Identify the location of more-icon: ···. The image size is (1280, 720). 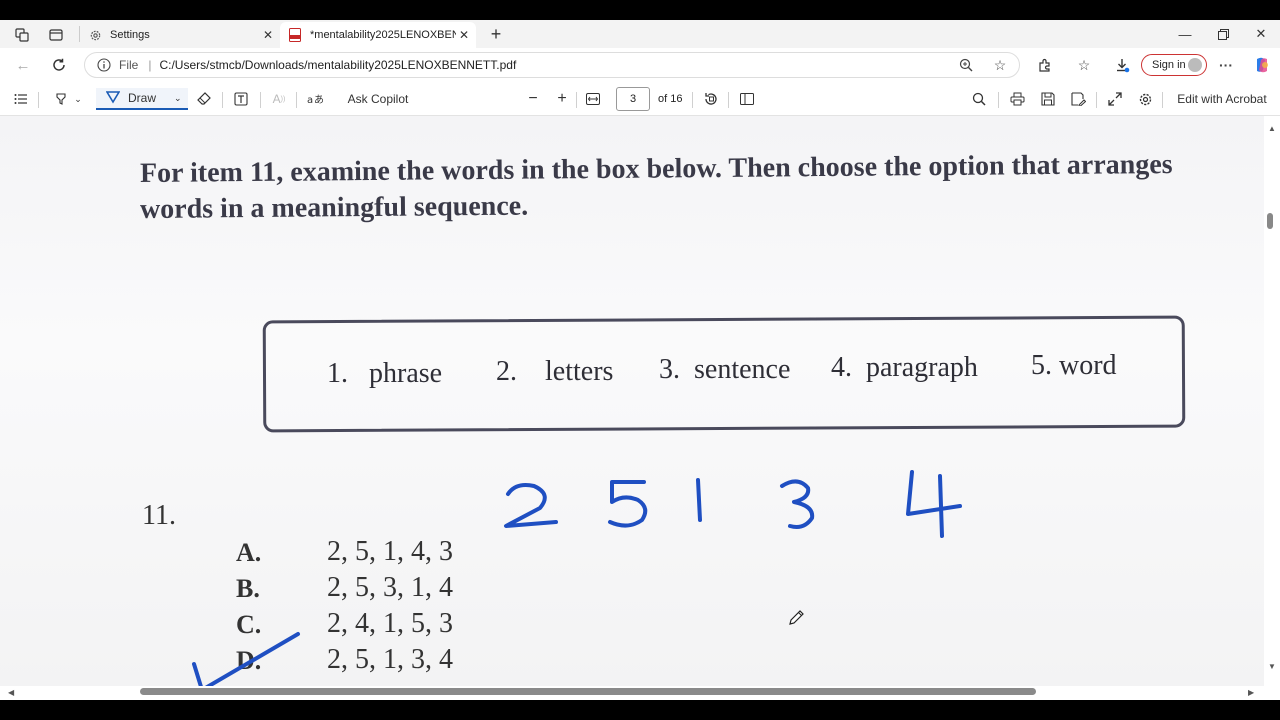
(1226, 65).